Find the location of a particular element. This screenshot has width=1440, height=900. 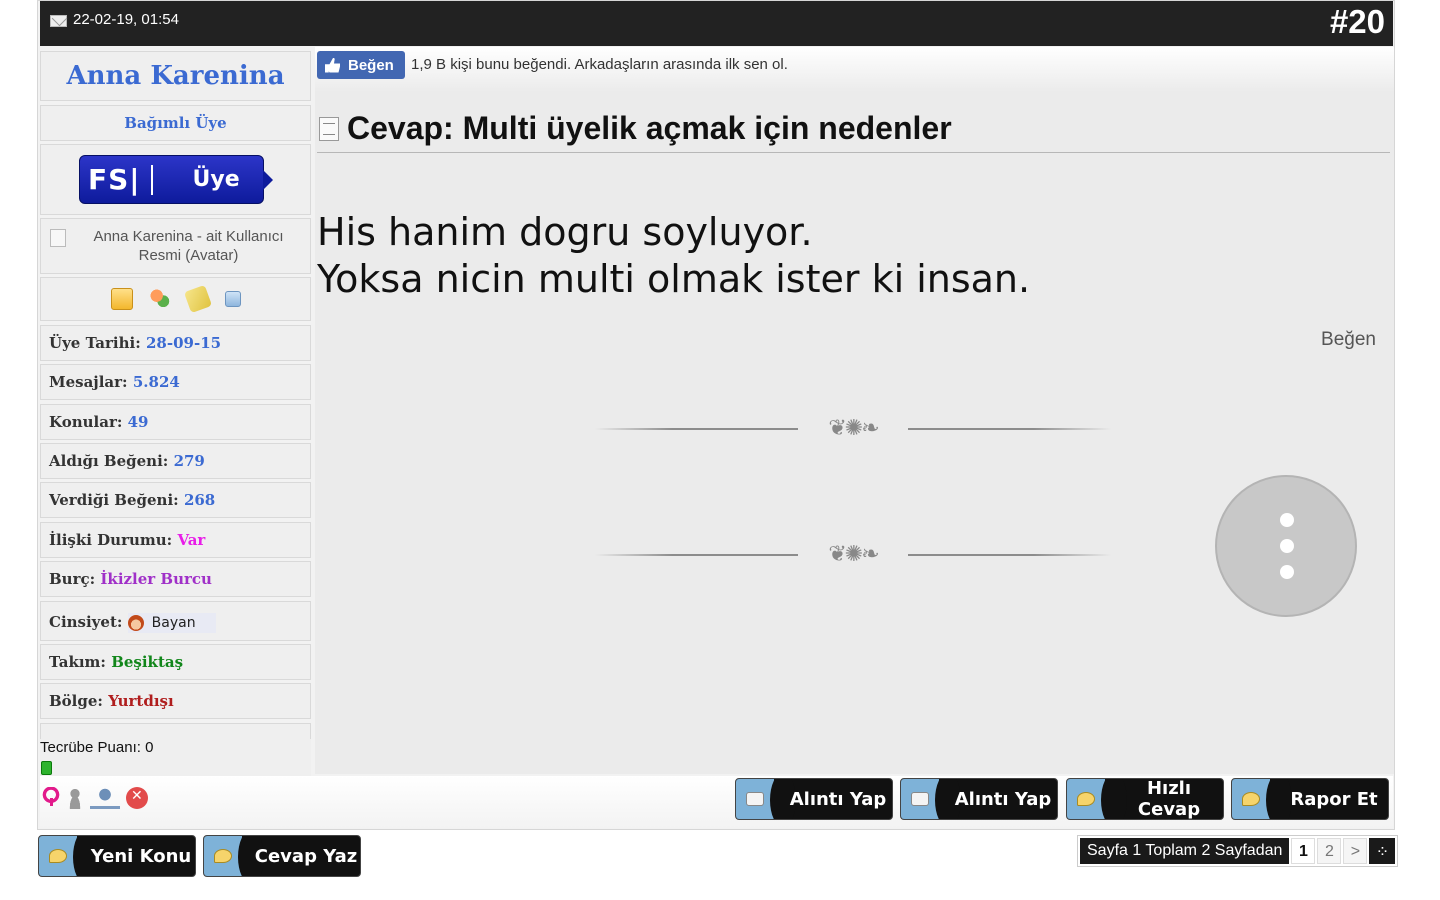

stat-label: Cinsiyet: is located at coordinates (86, 622).